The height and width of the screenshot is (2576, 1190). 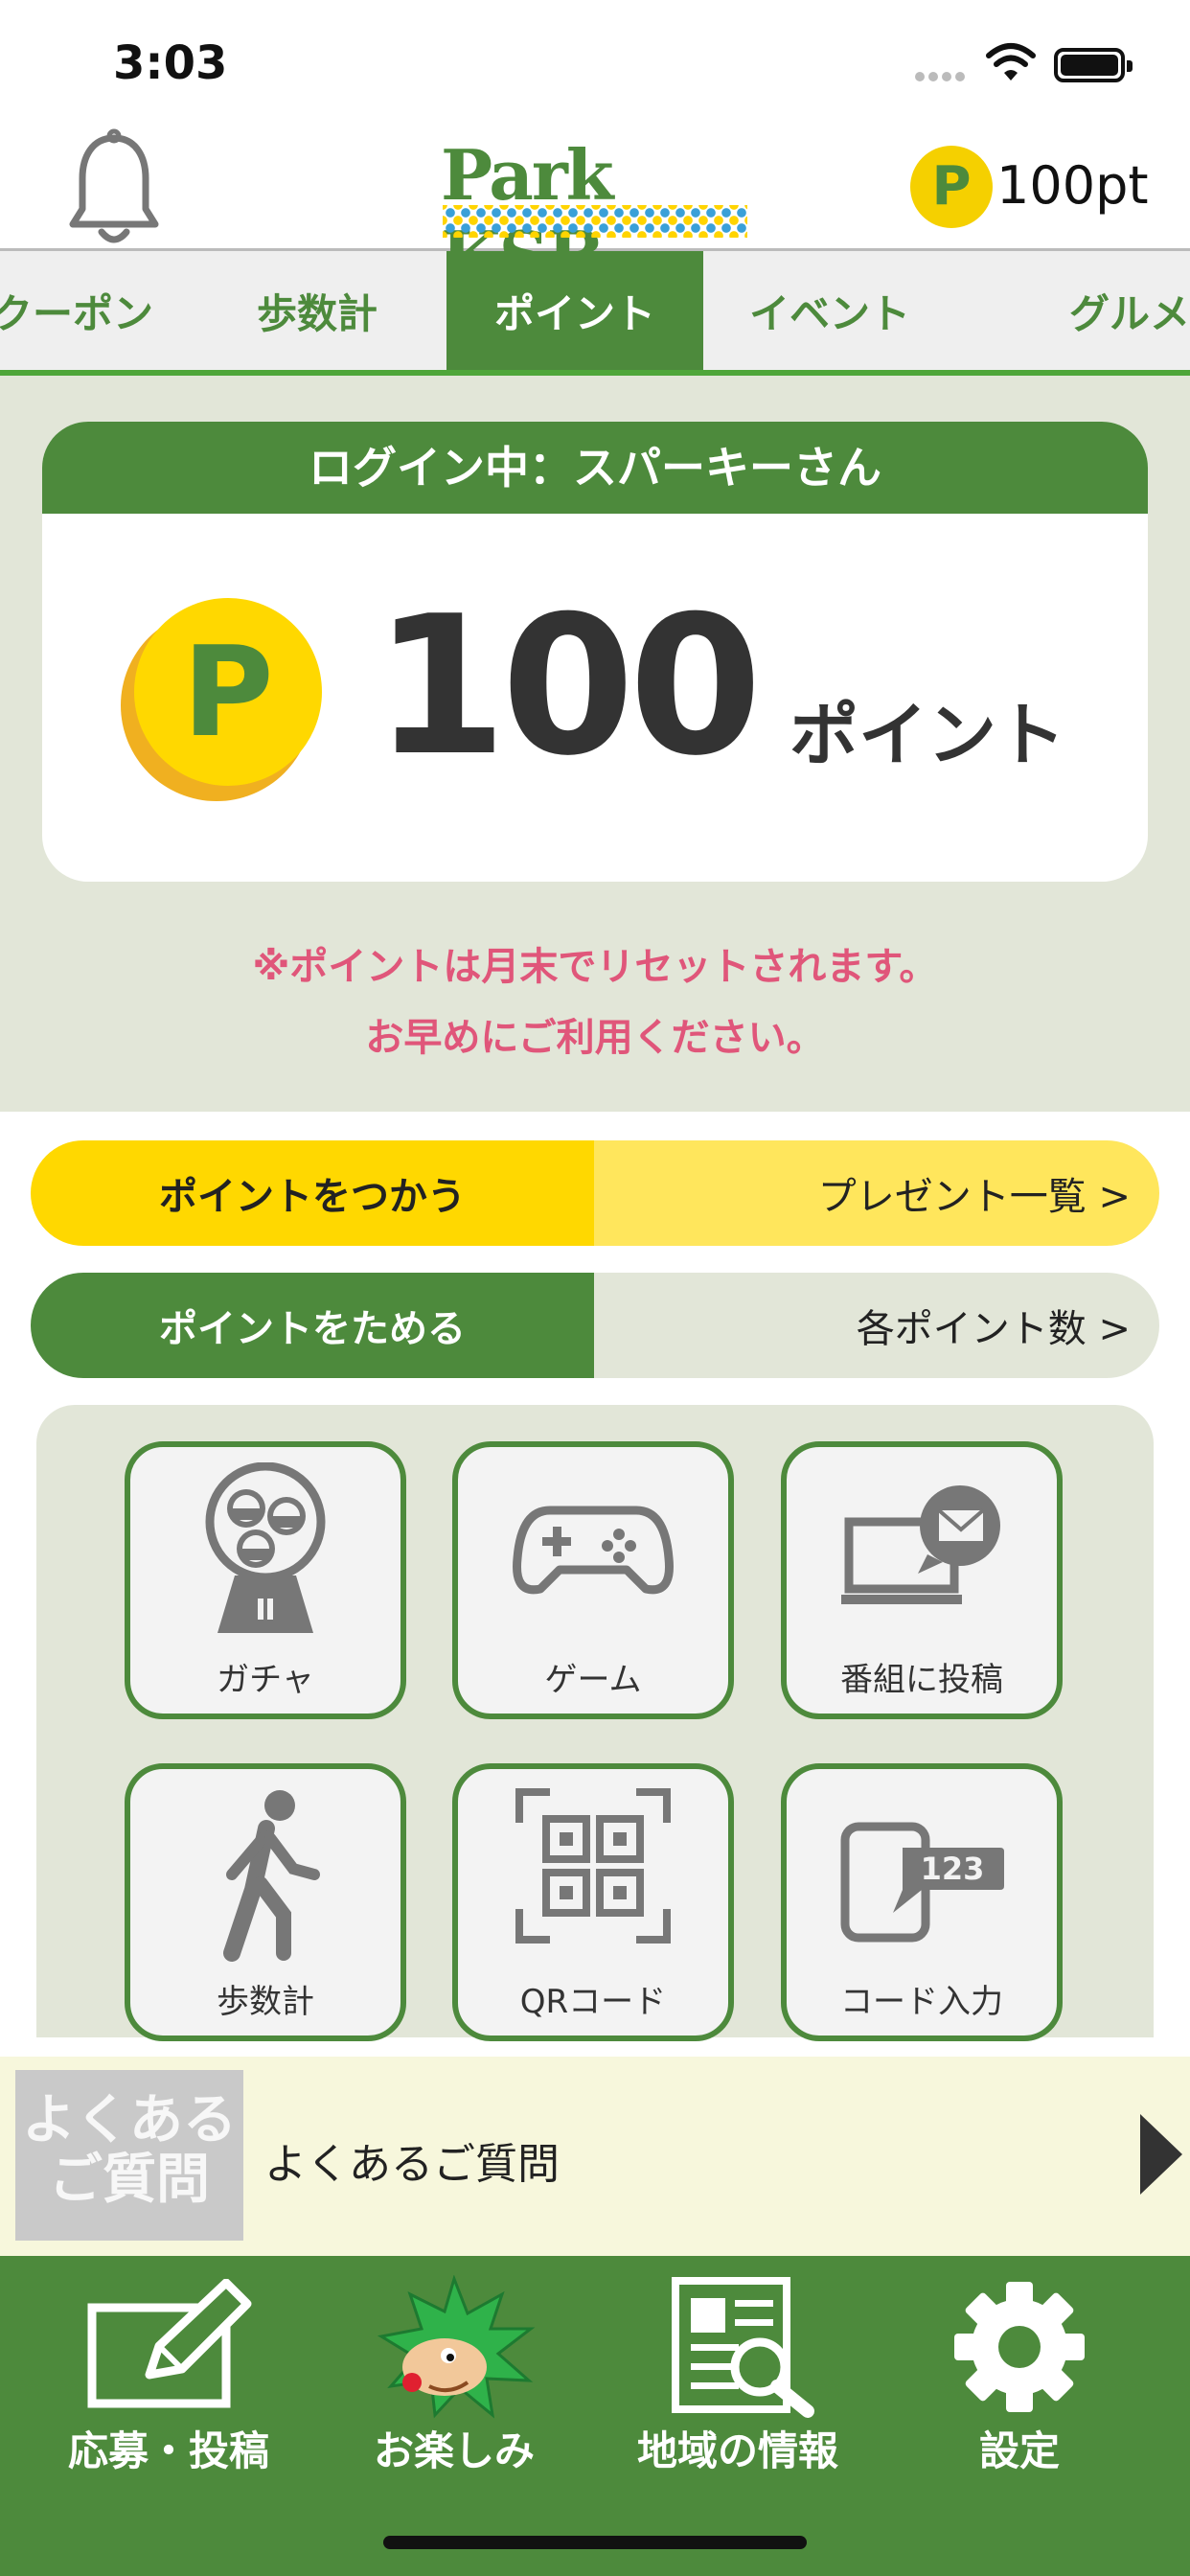 What do you see at coordinates (595, 1038) in the screenshot?
I see `notice-line-2: お早めにご利用ください。` at bounding box center [595, 1038].